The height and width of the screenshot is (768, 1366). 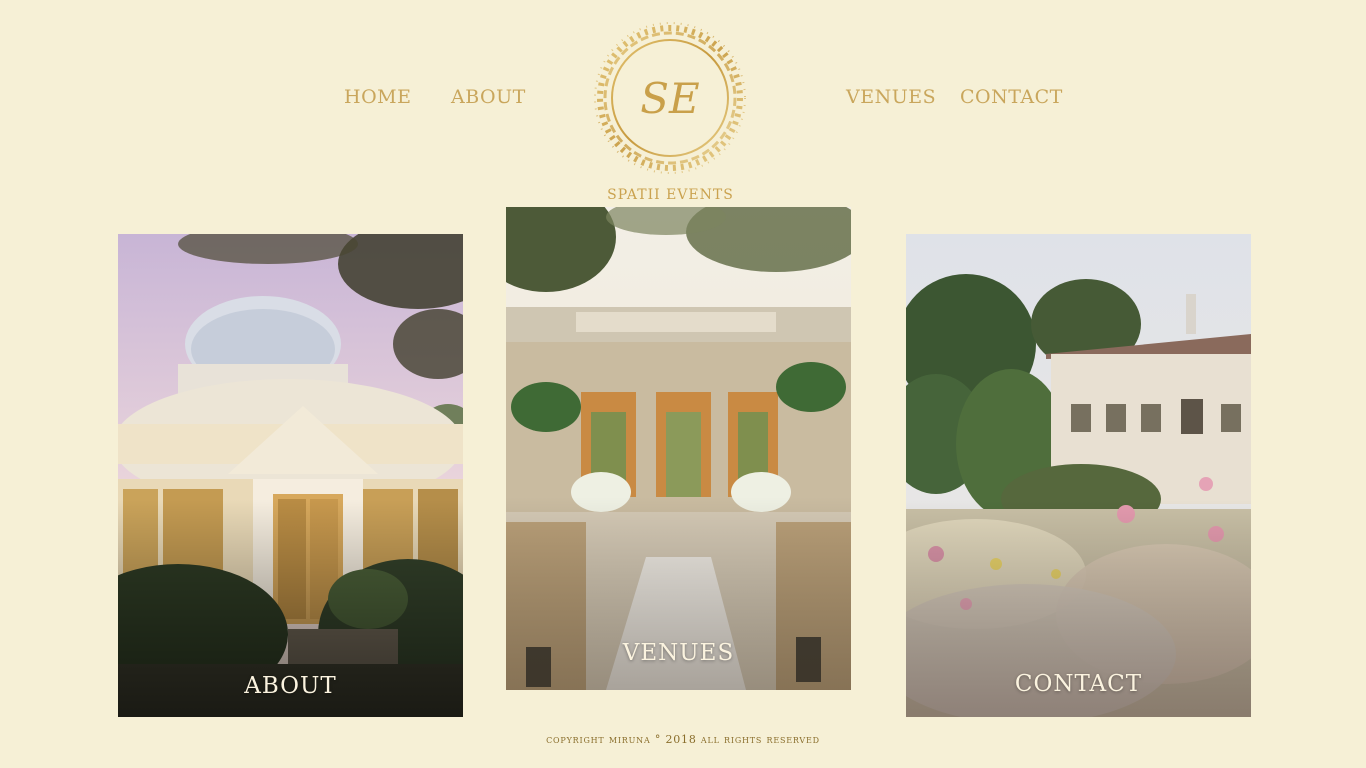 I want to click on about-card-label: ABOUT, so click(x=290, y=686).